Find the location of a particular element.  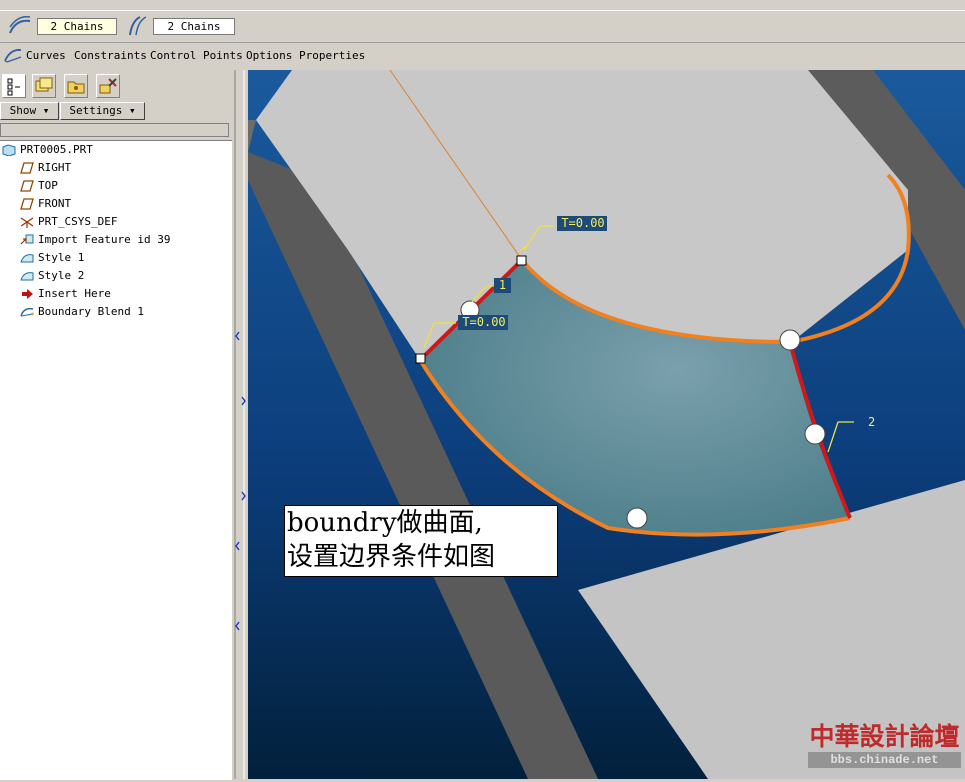

tab-constraints: Constraints is located at coordinates (110, 55).